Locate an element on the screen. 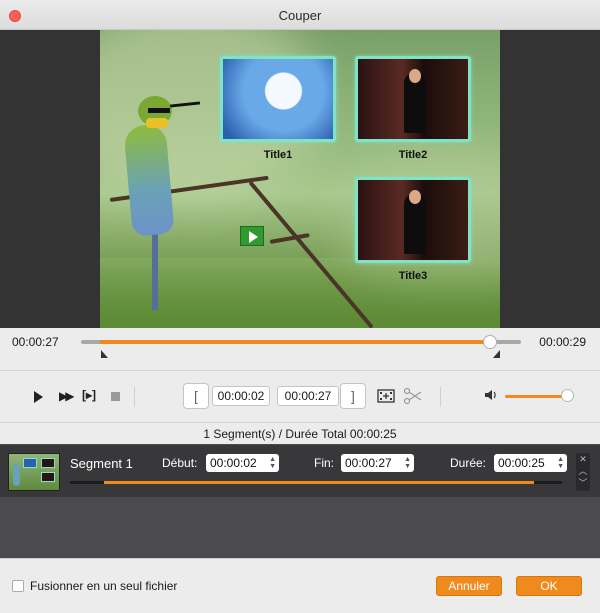 This screenshot has width=600, height=613. timeline-bar: 00:00:27 00:00:29 is located at coordinates (300, 349).